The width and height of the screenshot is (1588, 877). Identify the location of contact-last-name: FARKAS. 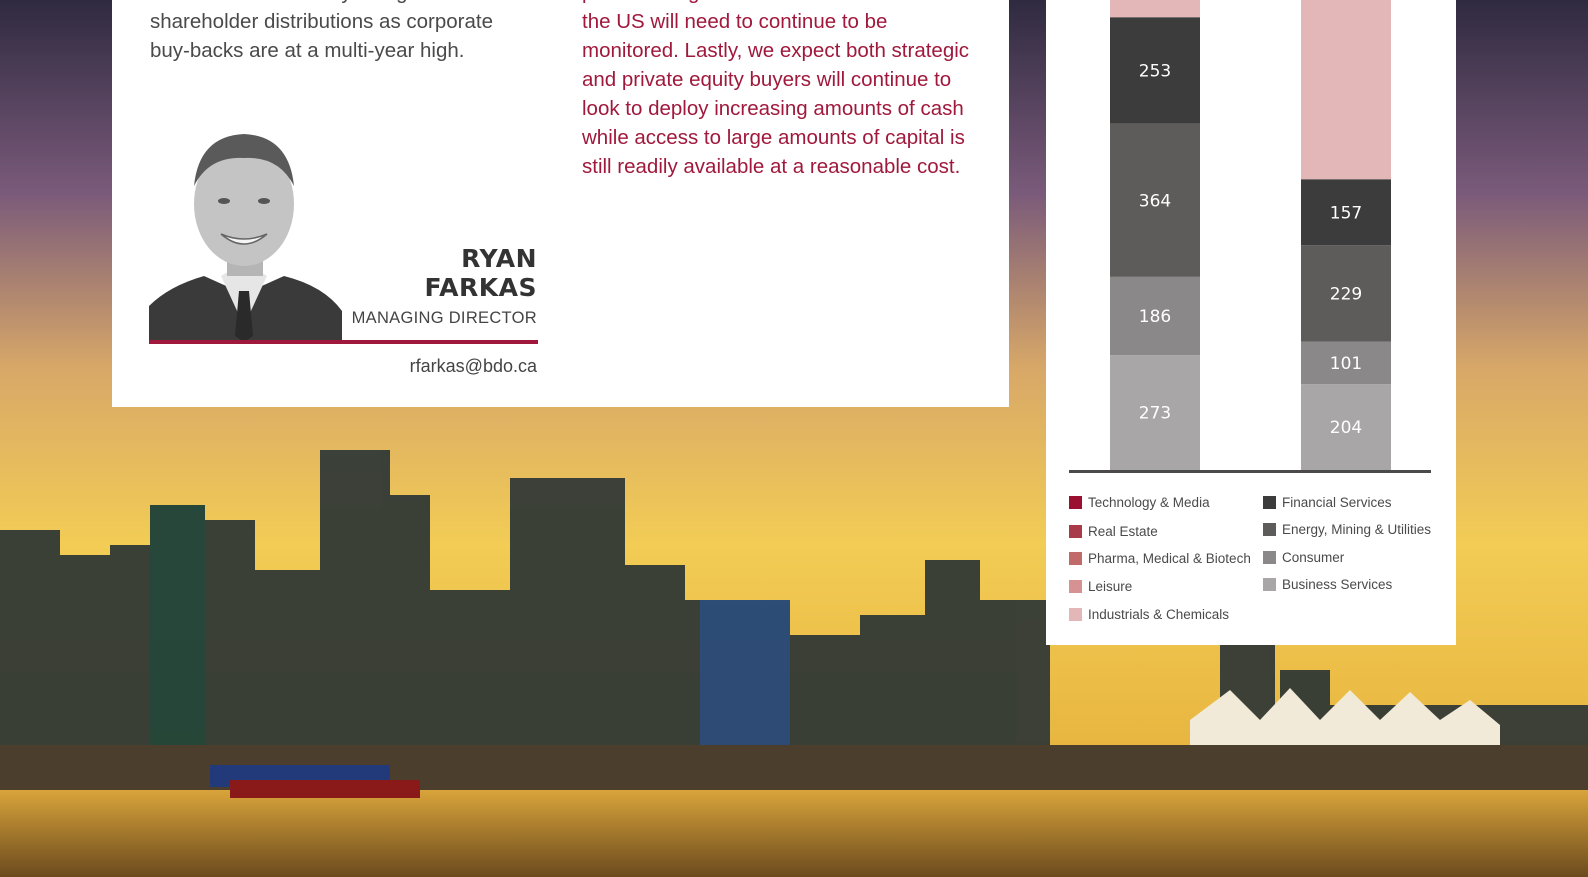
(480, 287).